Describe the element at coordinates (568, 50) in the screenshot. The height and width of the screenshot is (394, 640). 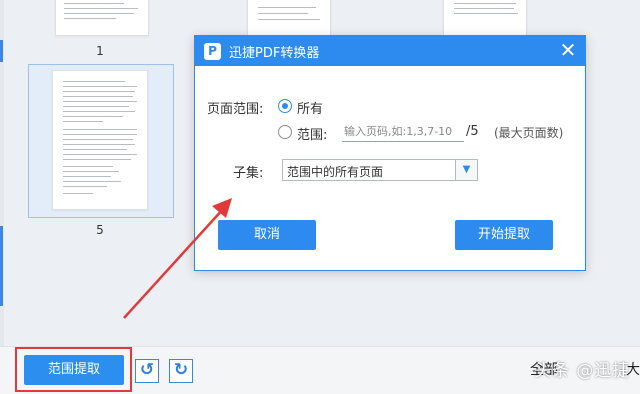
I see `close-icon: ✕` at that location.